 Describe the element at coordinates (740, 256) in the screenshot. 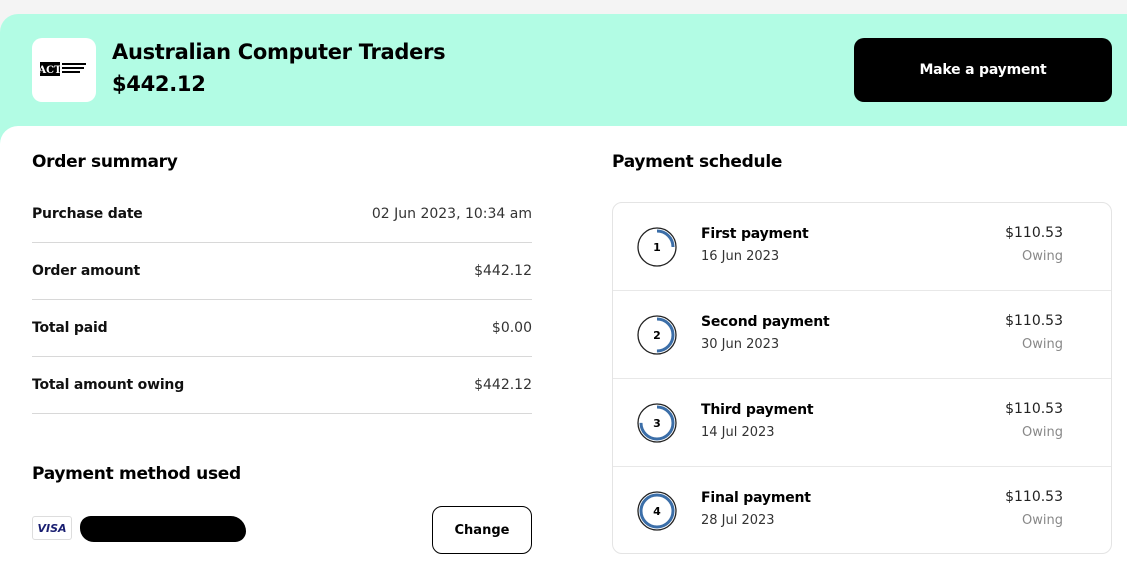

I see `payment-date: 16 Jun 2023` at that location.